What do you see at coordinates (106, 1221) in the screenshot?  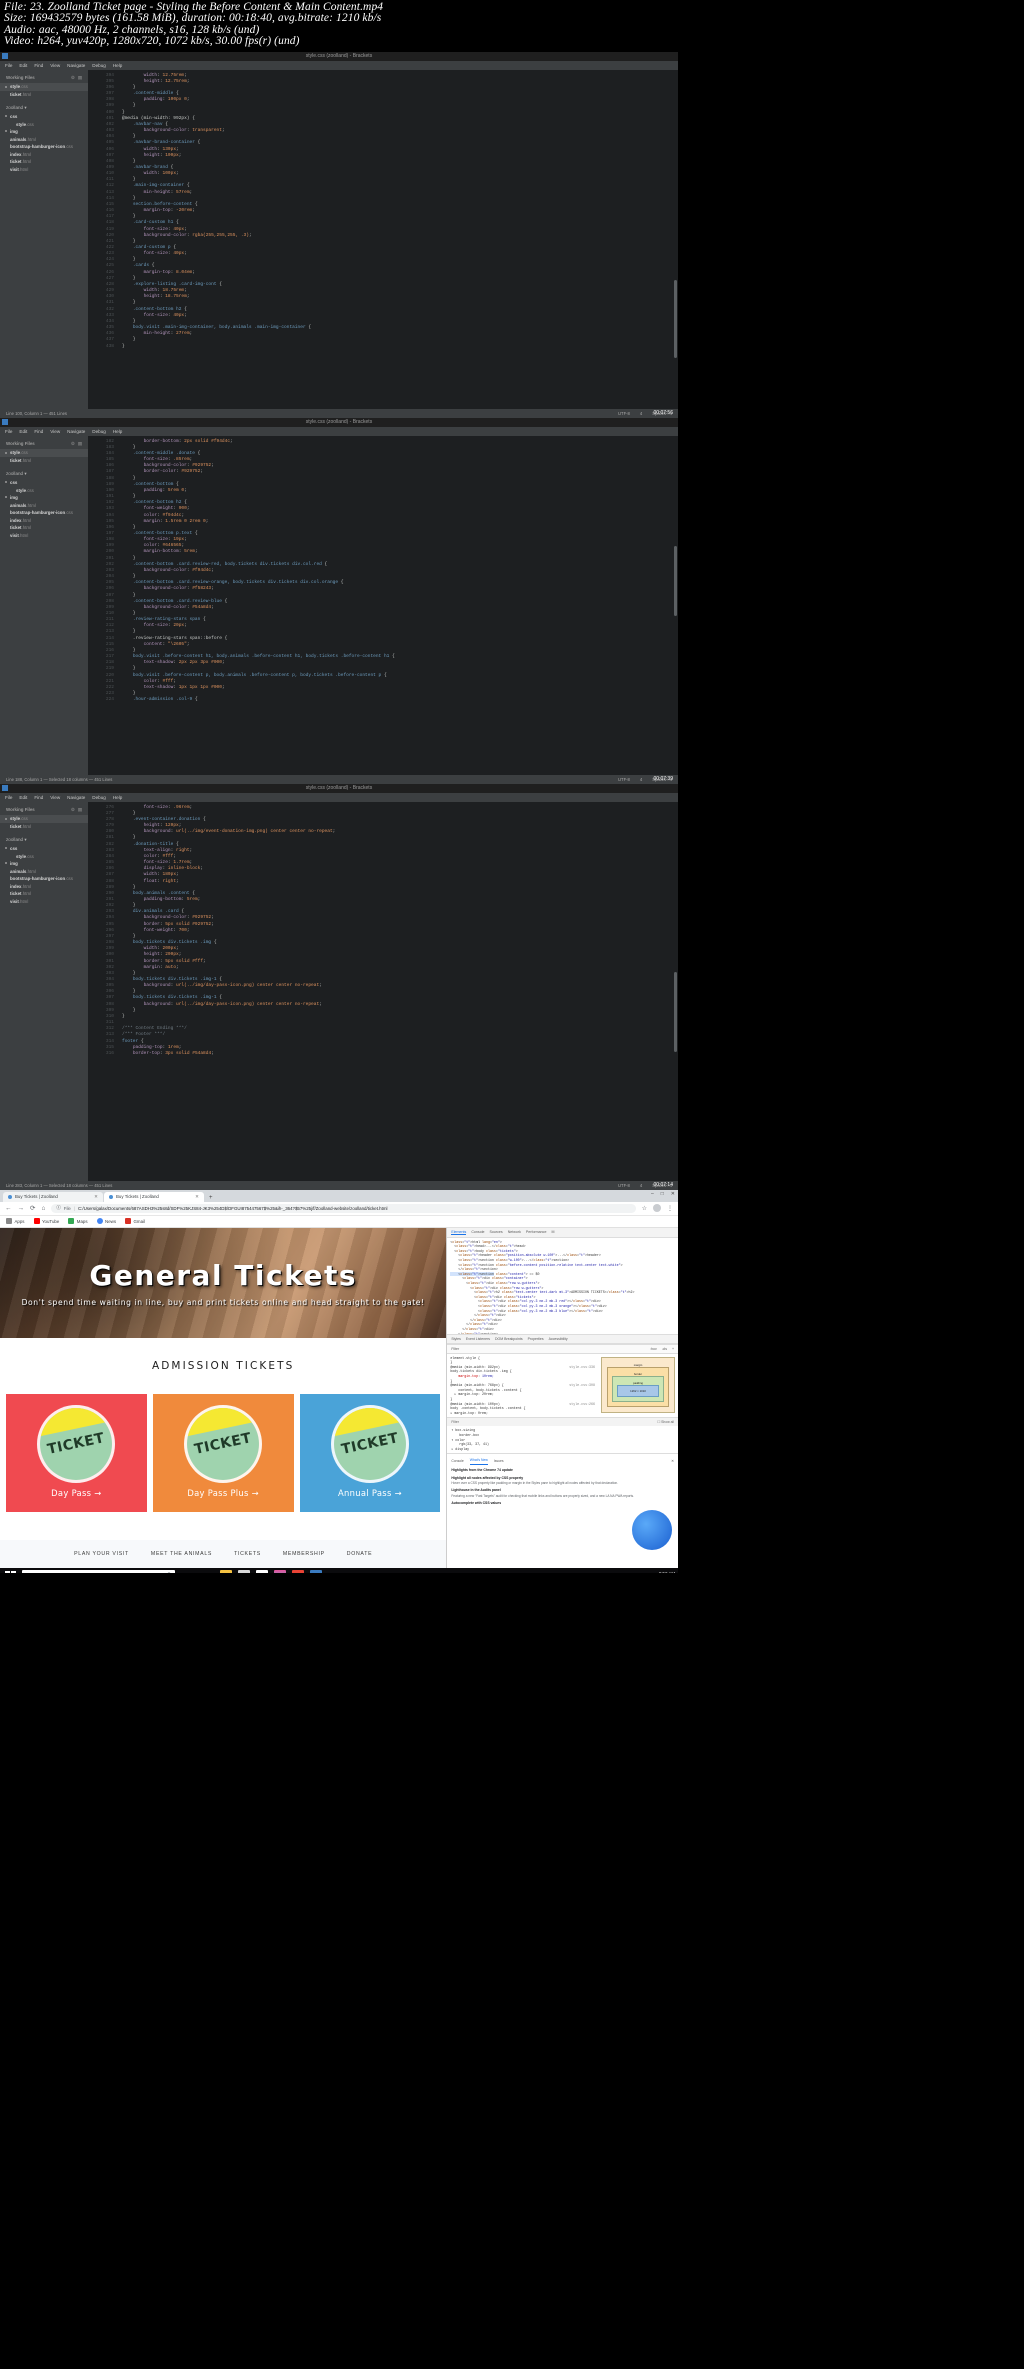 I see `bookmark-news: News` at bounding box center [106, 1221].